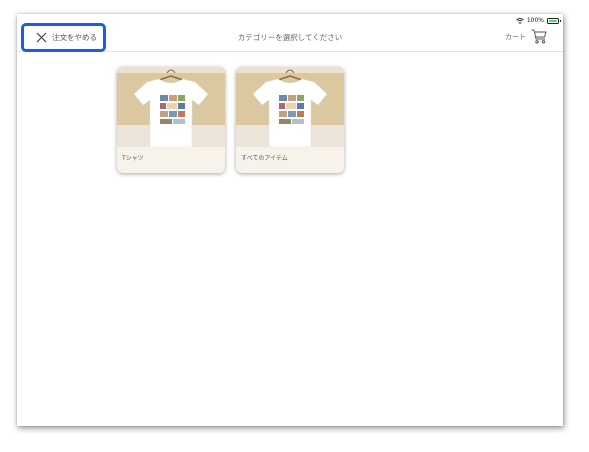 Image resolution: width=589 pixels, height=452 pixels. What do you see at coordinates (515, 36) in the screenshot?
I see `cart-label: カート` at bounding box center [515, 36].